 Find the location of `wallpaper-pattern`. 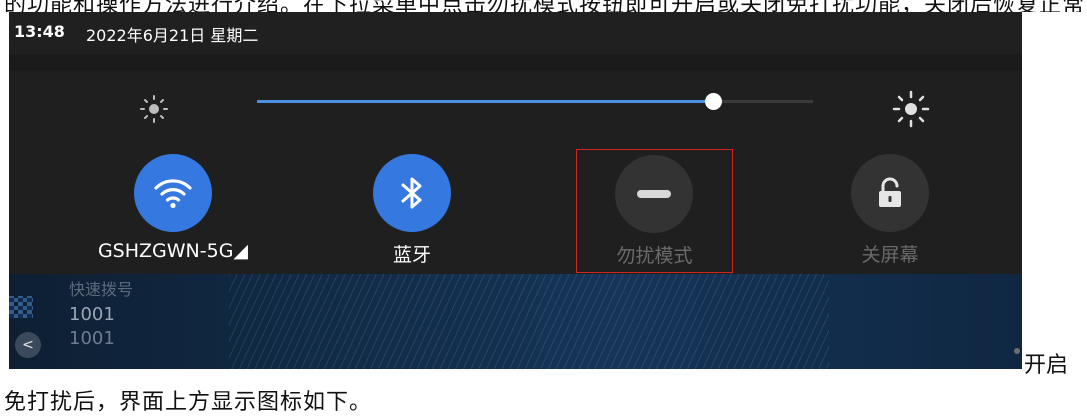

wallpaper-pattern is located at coordinates (529, 321).